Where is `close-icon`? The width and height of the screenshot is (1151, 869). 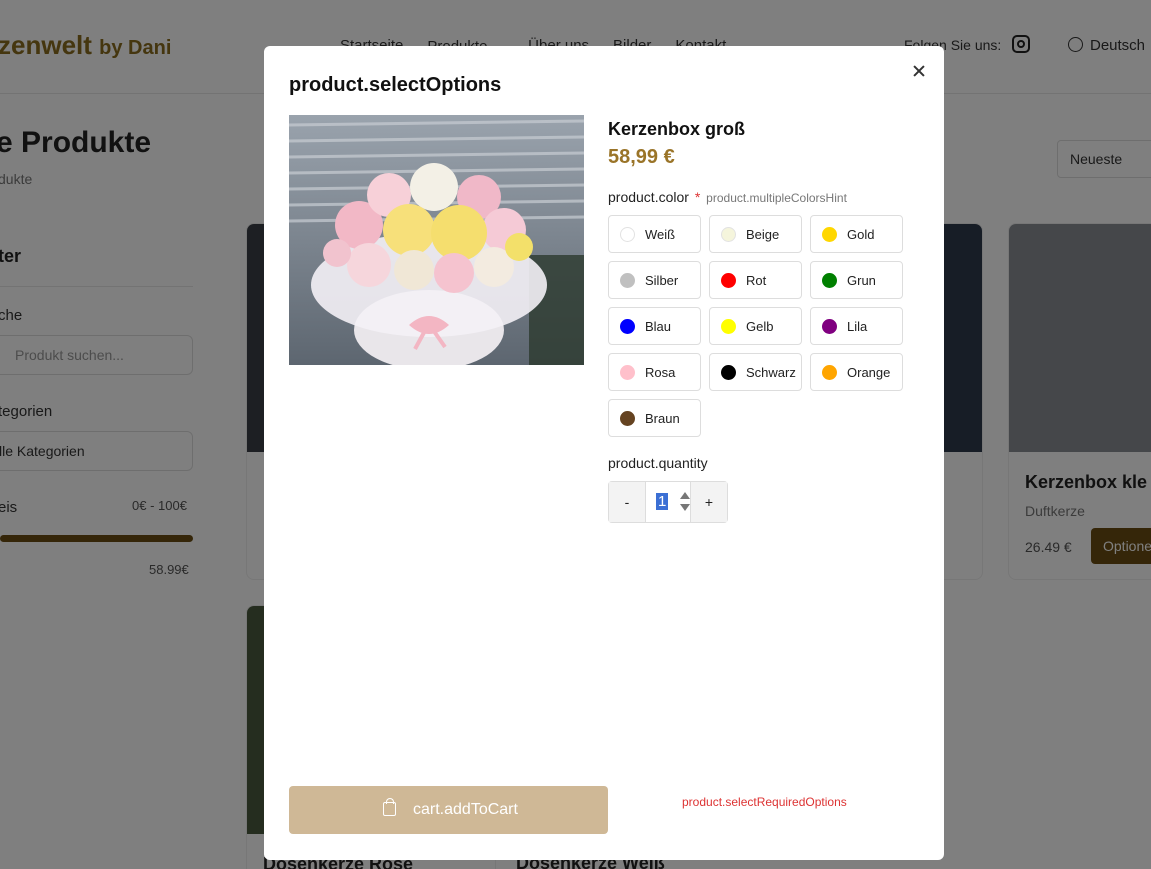
close-icon is located at coordinates (919, 71).